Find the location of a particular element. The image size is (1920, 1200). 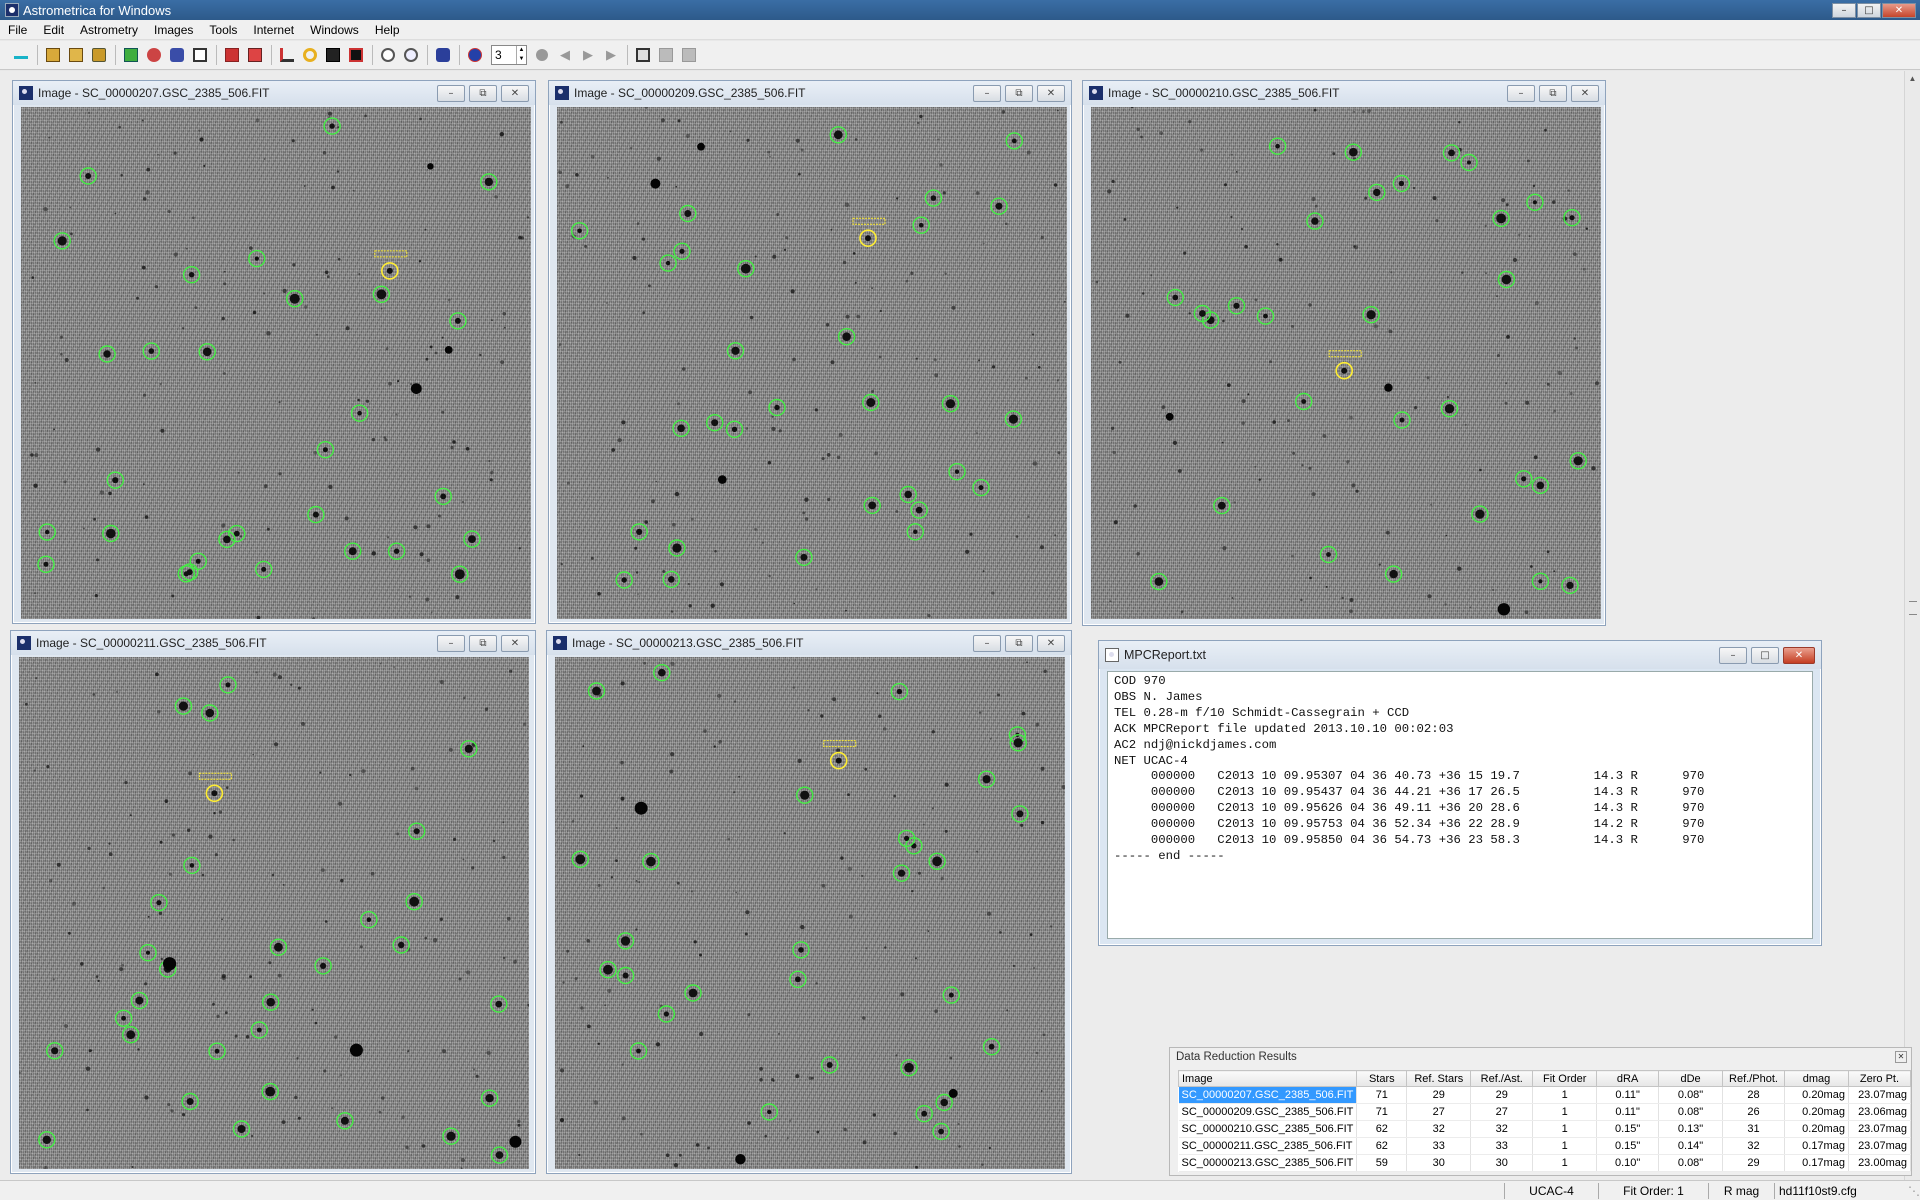

zoom-in-icon is located at coordinates (388, 55).